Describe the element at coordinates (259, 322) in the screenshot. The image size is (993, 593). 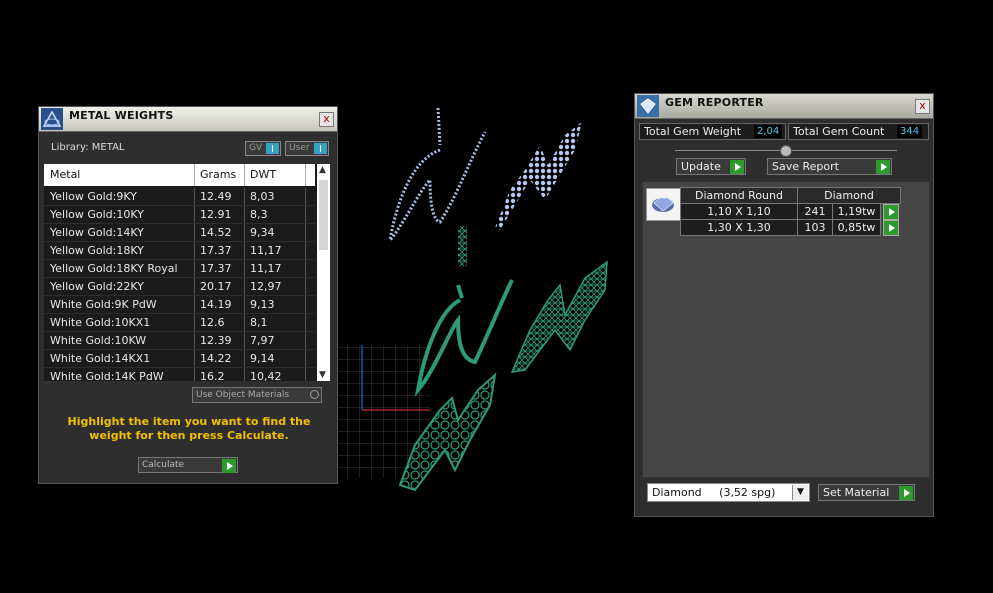
I see `metal-dwt: 8,1` at that location.